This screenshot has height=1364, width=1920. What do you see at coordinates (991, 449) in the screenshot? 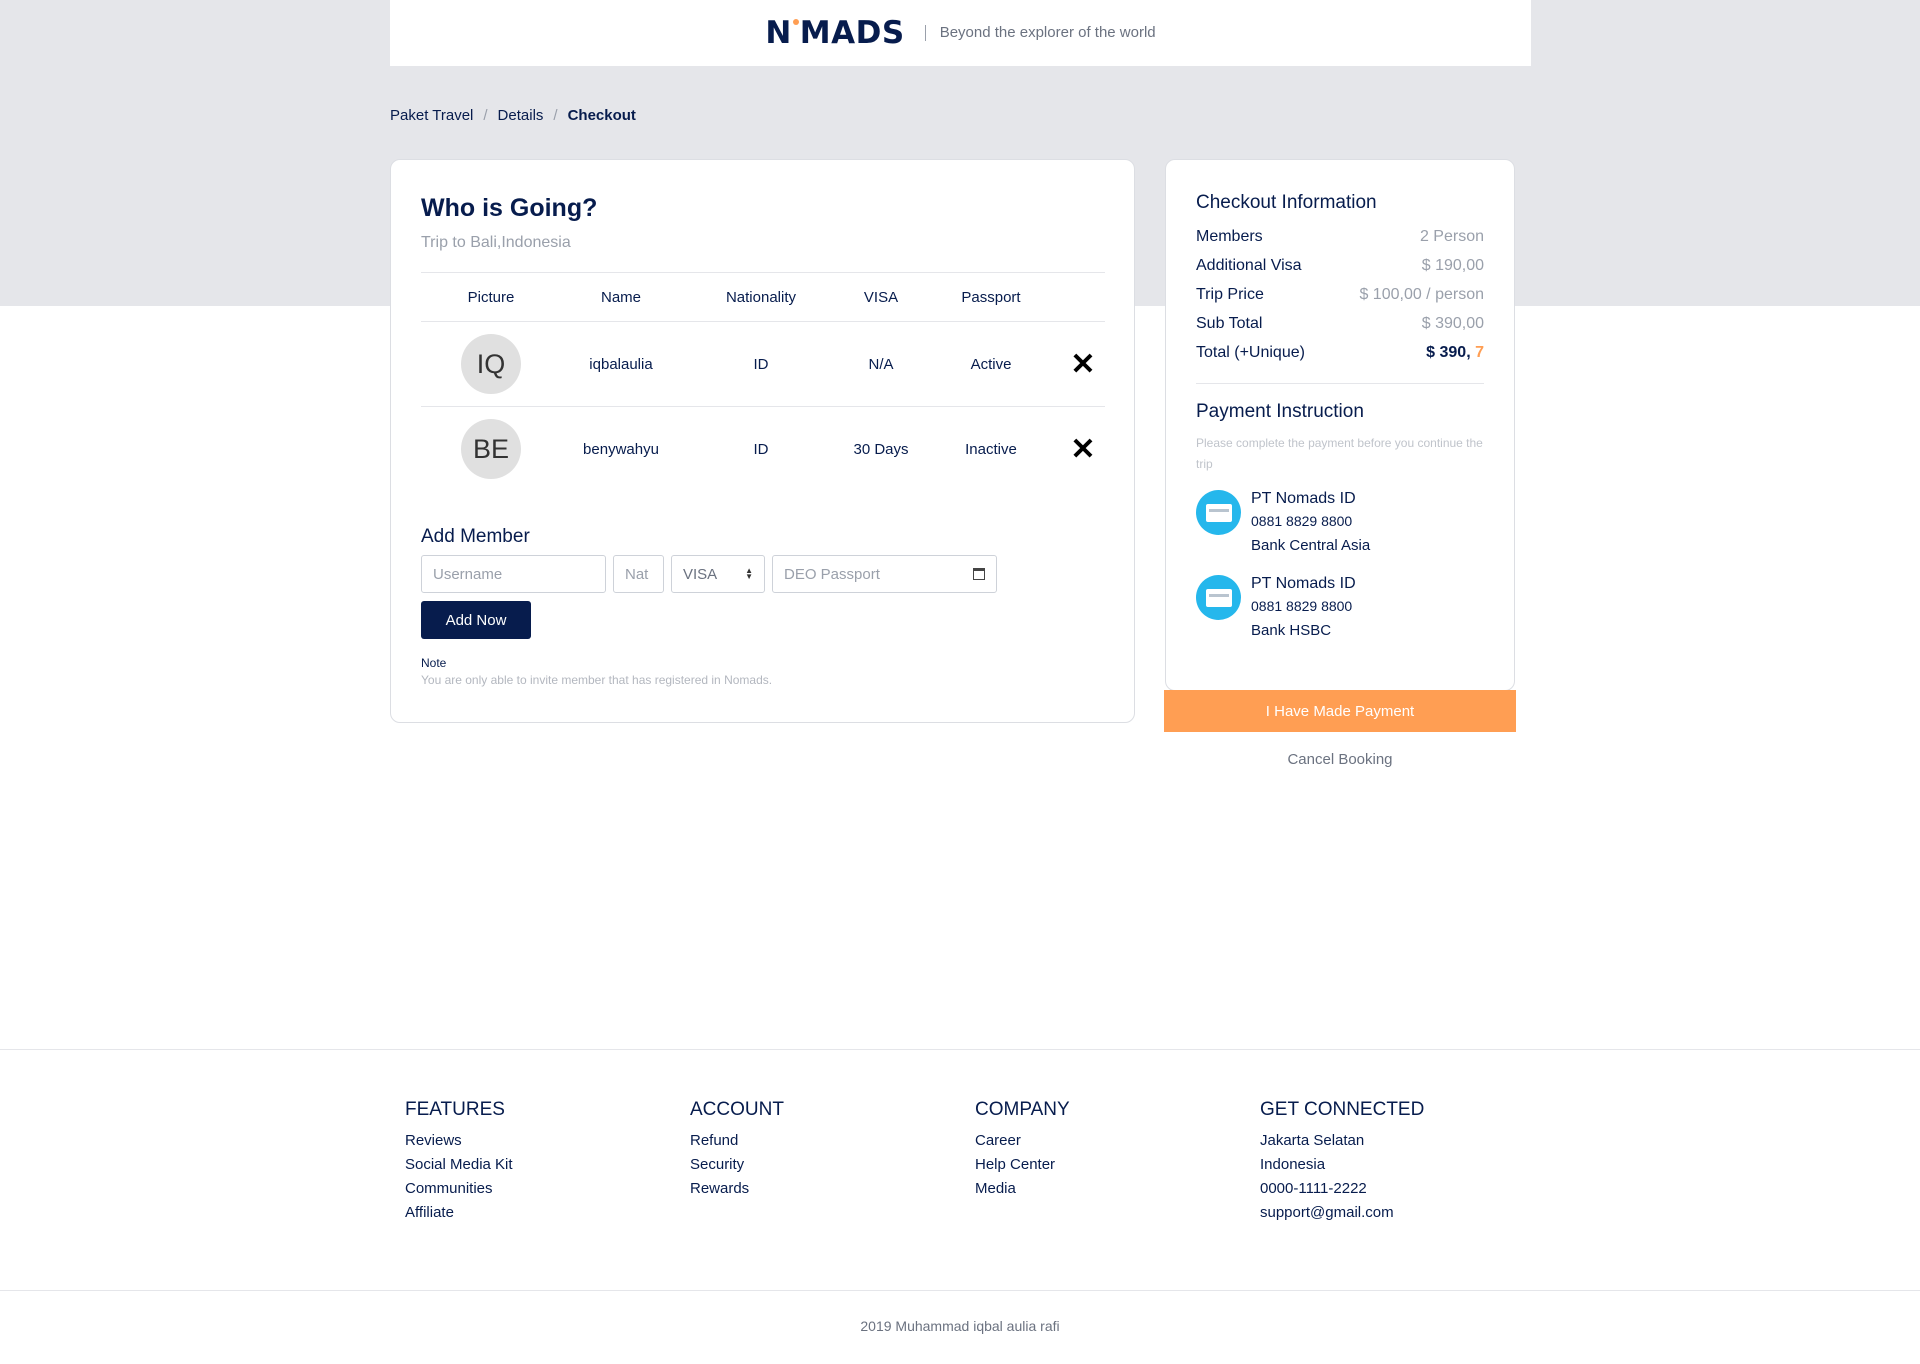
I see `member-passport: Inactive` at bounding box center [991, 449].